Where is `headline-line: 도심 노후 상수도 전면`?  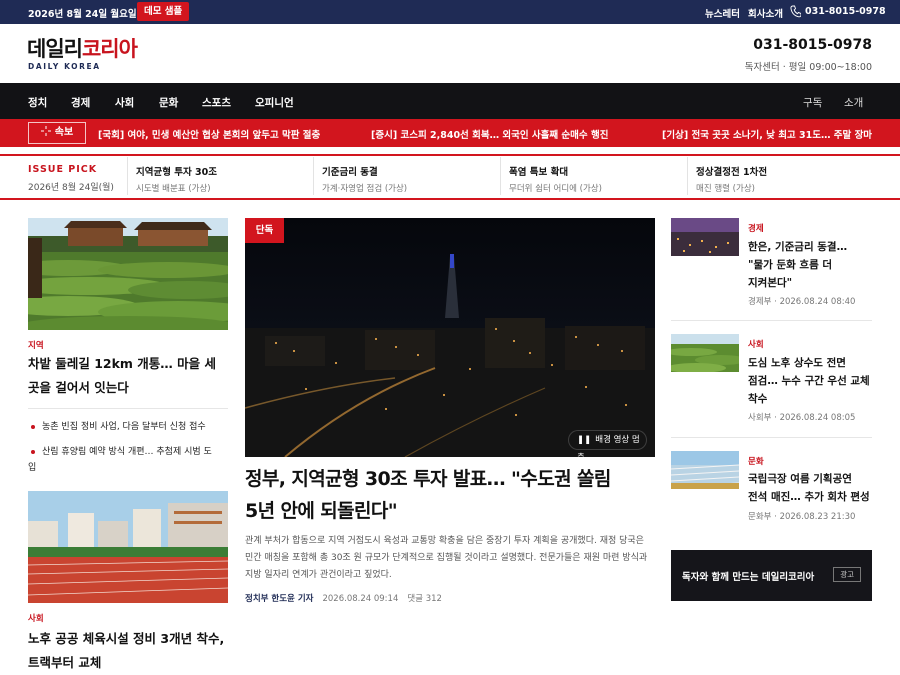
headline-line: 도심 노후 상수도 전면 is located at coordinates (797, 363).